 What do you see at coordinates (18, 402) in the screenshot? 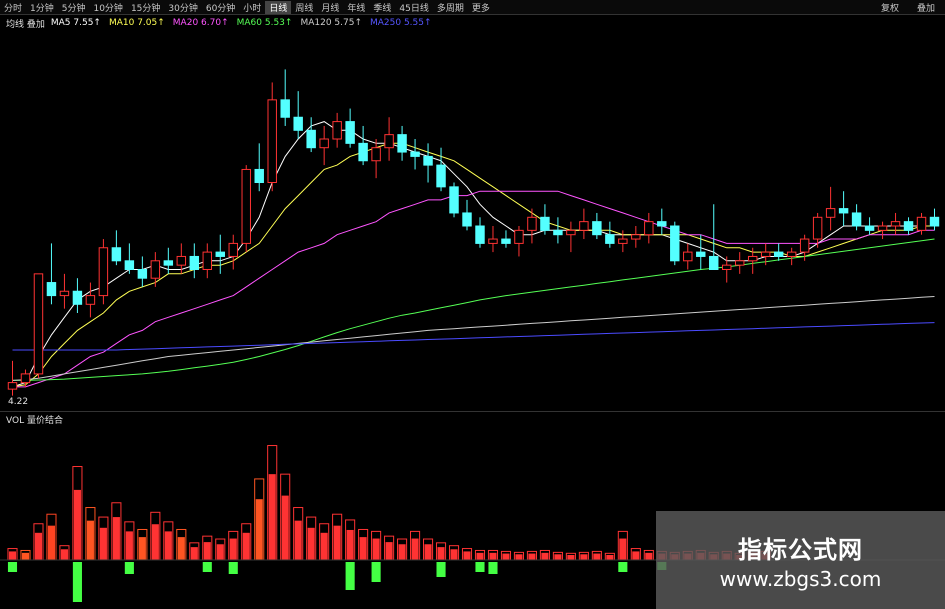
I see `low-price-label: 4.22` at bounding box center [18, 402].